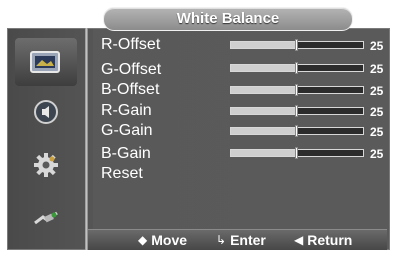 Image resolution: width=396 pixels, height=253 pixels. What do you see at coordinates (130, 90) in the screenshot?
I see `menu-item-b-offset: B-Offset` at bounding box center [130, 90].